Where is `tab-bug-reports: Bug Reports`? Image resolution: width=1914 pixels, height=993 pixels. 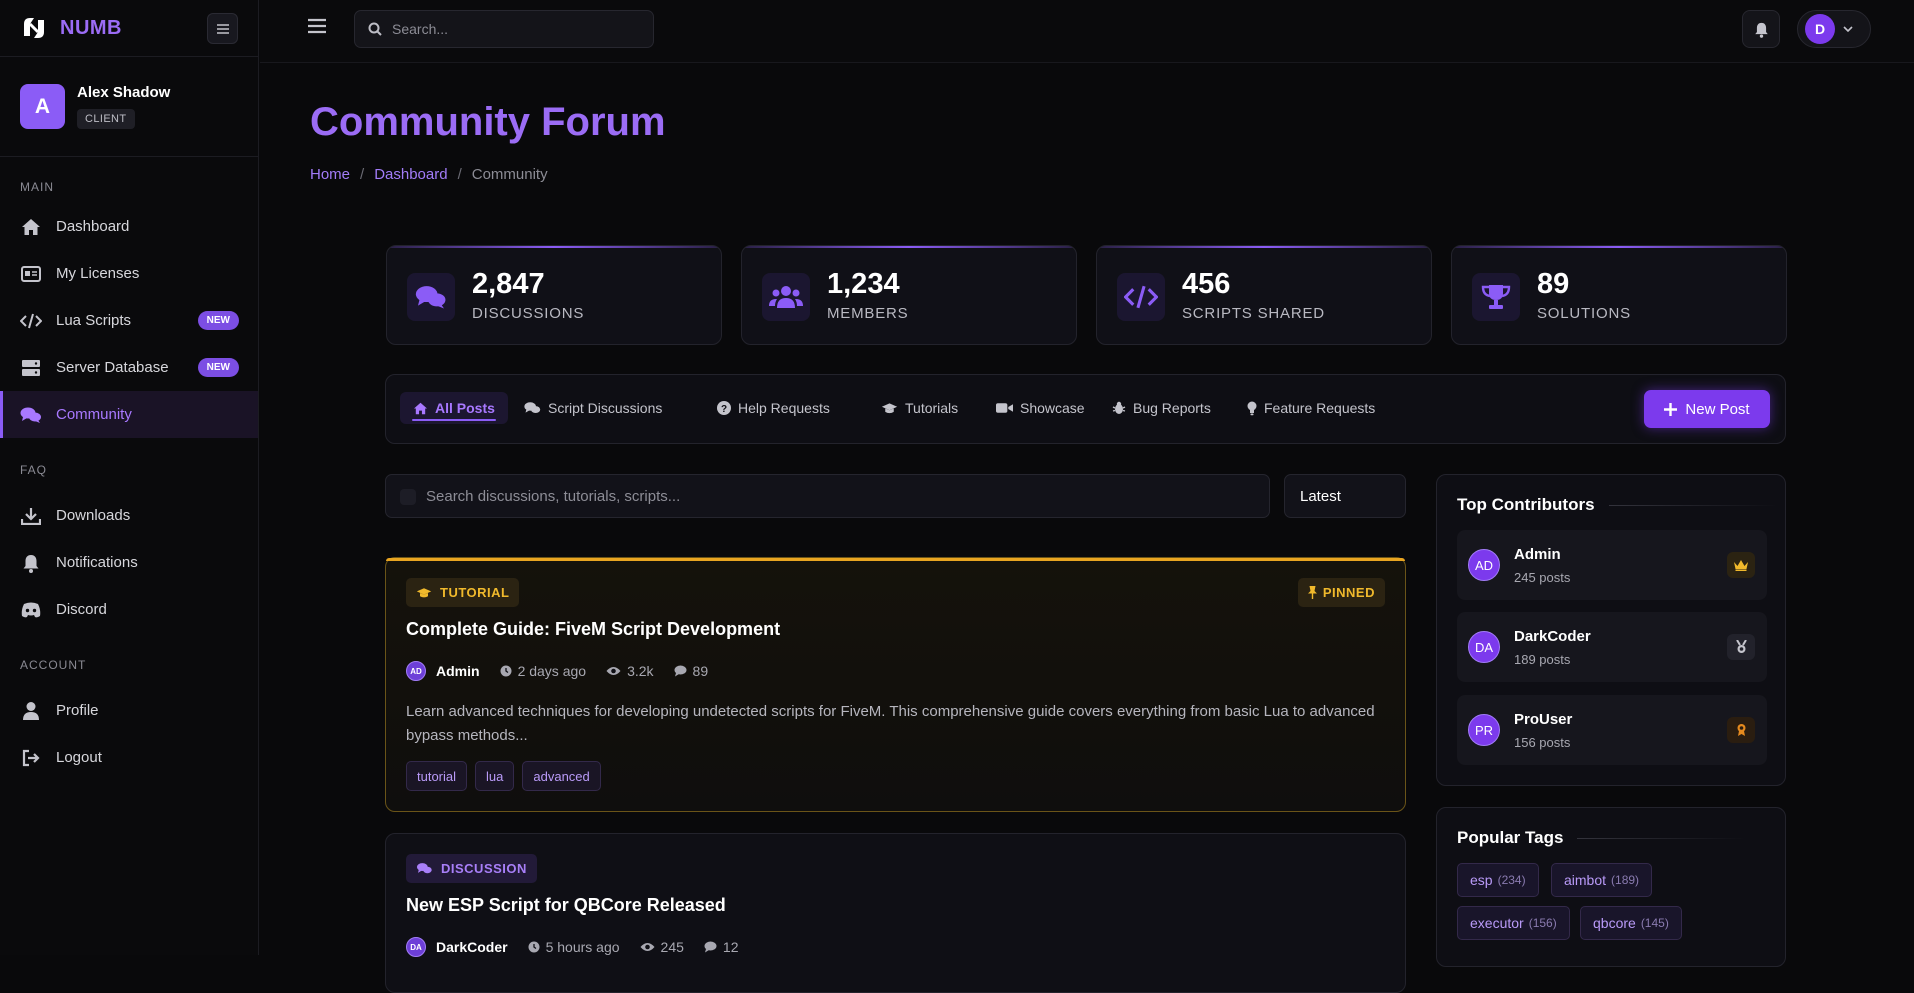
tab-bug-reports: Bug Reports is located at coordinates (1161, 408).